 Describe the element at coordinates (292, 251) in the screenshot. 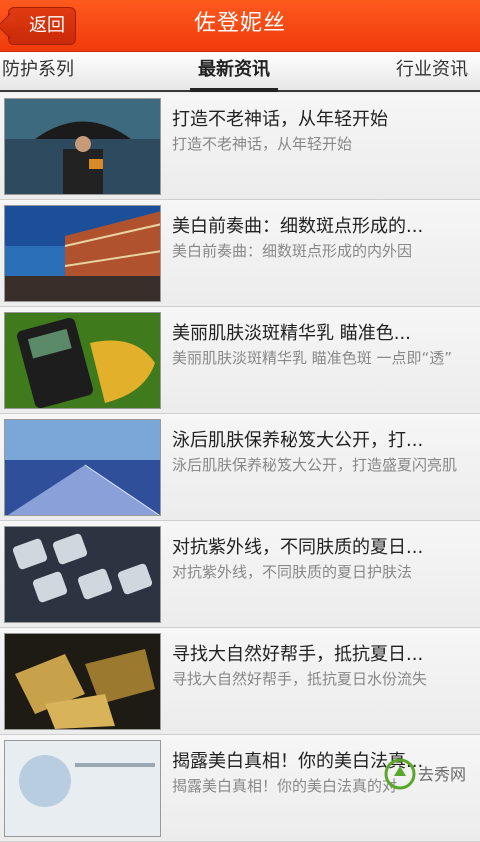

I see `article-summary: 美白前奏曲：细数斑点形成的内外因` at that location.